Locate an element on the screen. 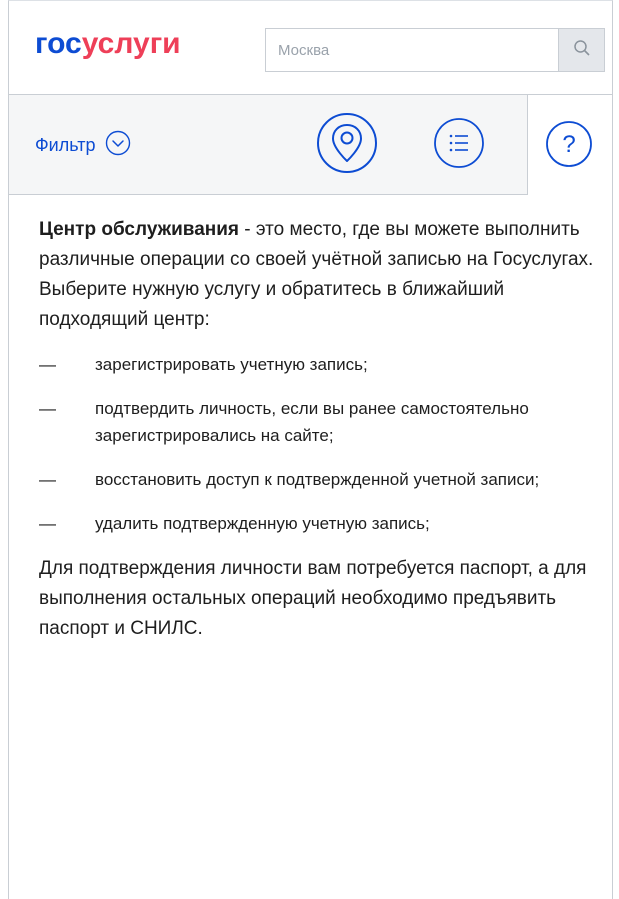 This screenshot has height=899, width=619. question-mark-icon: ? is located at coordinates (569, 146).